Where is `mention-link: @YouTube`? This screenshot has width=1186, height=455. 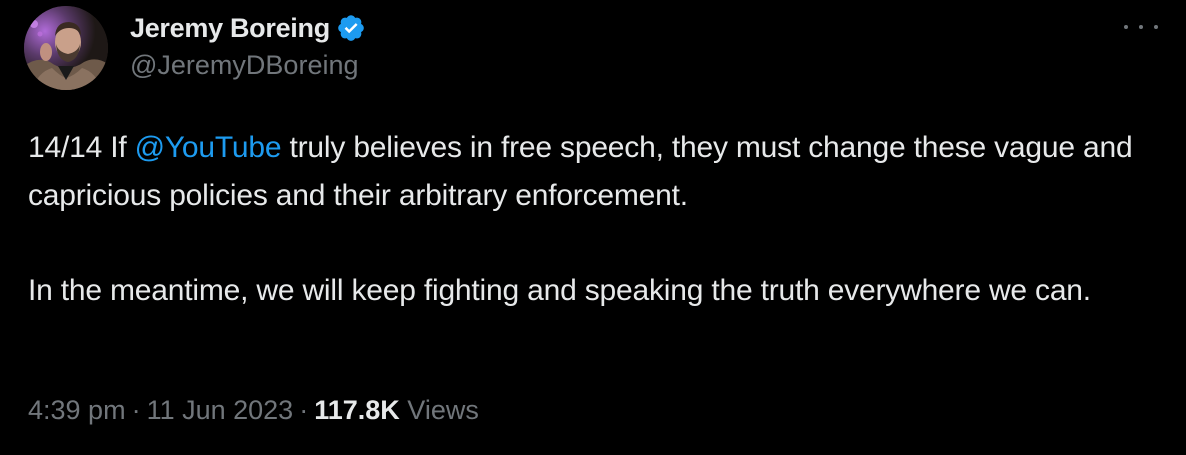 mention-link: @YouTube is located at coordinates (208, 147).